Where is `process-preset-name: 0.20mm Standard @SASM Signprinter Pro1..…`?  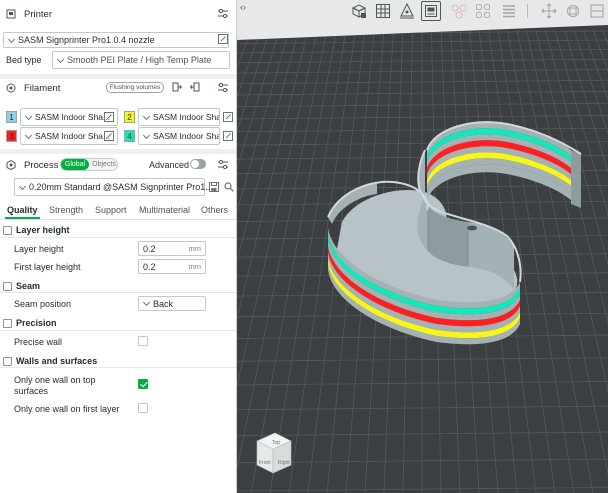
process-preset-name: 0.20mm Standard @SASM Signprinter Pro1..… is located at coordinates (121, 187).